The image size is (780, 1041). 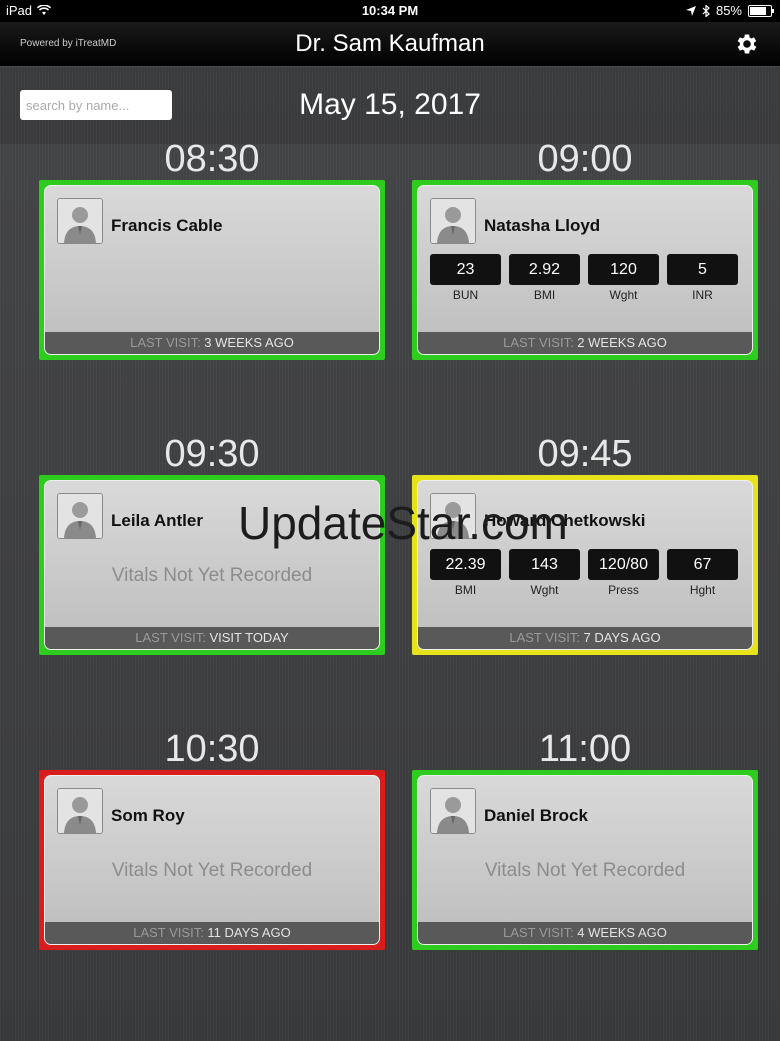 I want to click on bluetooth-icon, so click(x=706, y=10).